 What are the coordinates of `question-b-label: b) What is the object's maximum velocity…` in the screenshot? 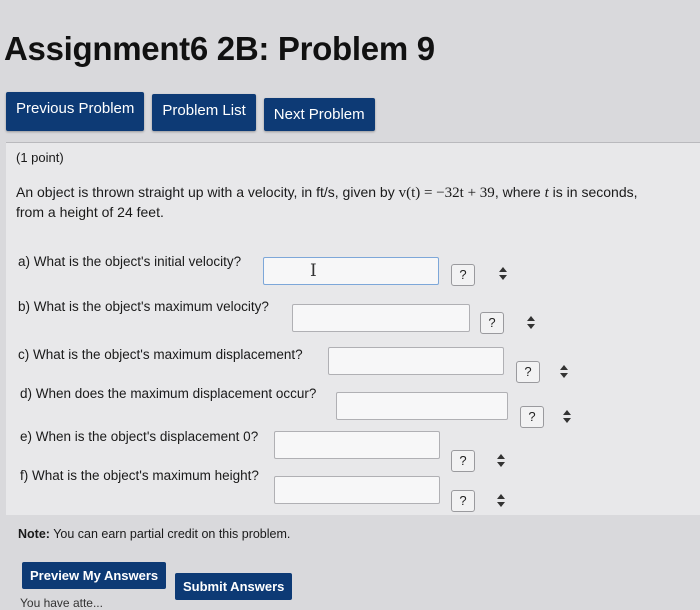 It's located at (143, 306).